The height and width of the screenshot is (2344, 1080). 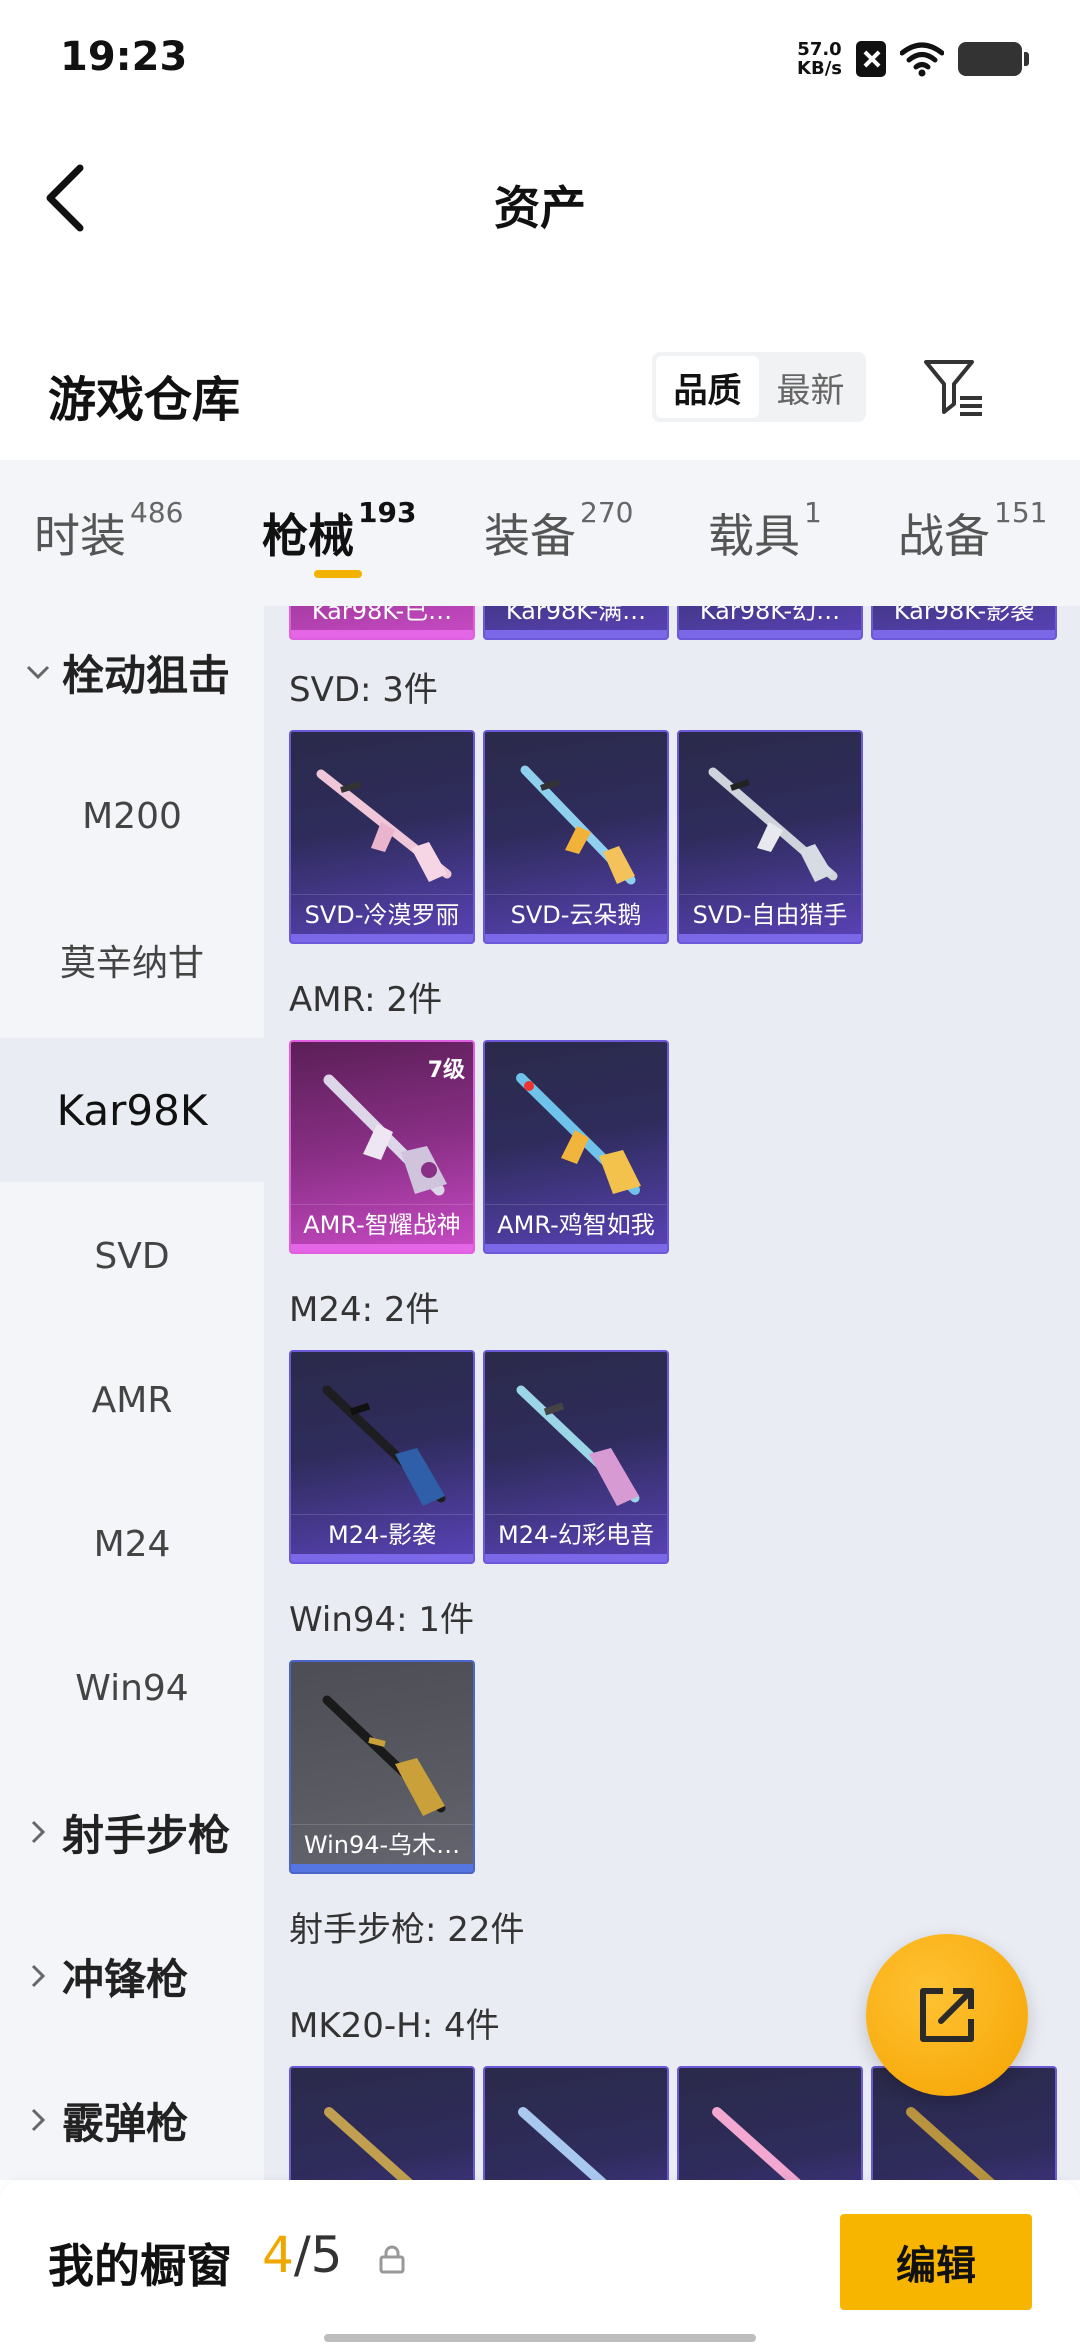 What do you see at coordinates (132, 816) in the screenshot?
I see `sidebar-item-m200: M200` at bounding box center [132, 816].